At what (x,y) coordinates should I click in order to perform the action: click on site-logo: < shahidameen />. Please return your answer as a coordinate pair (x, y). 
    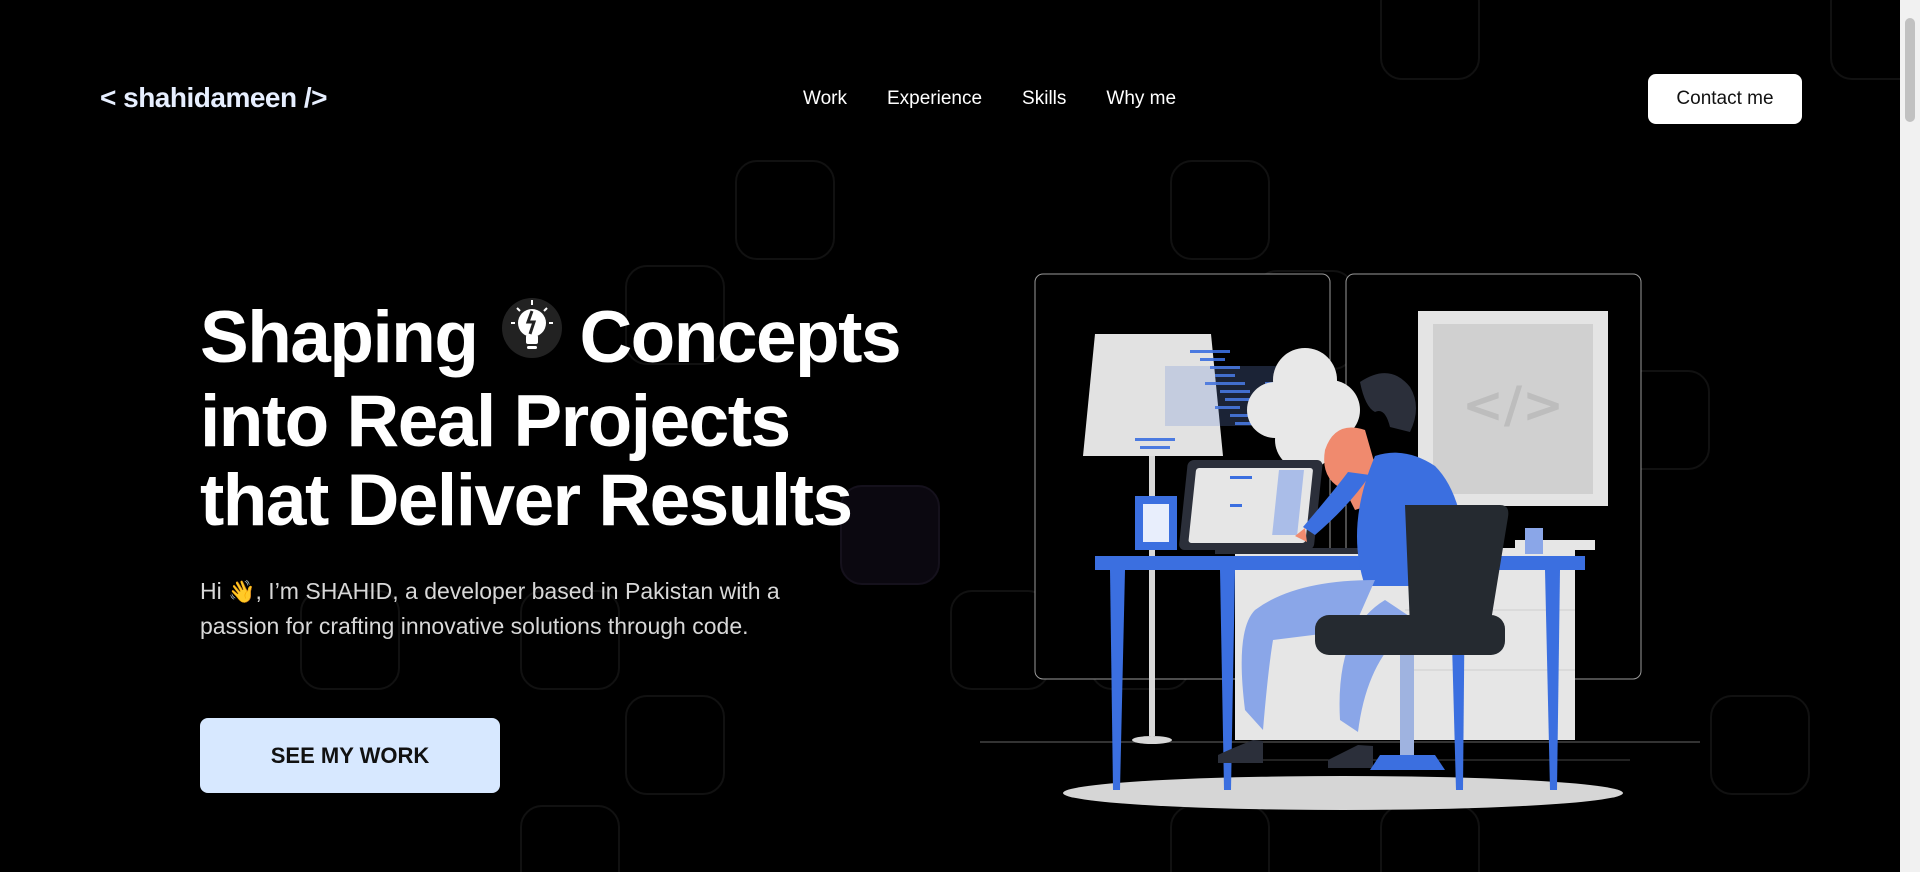
    Looking at the image, I should click on (214, 98).